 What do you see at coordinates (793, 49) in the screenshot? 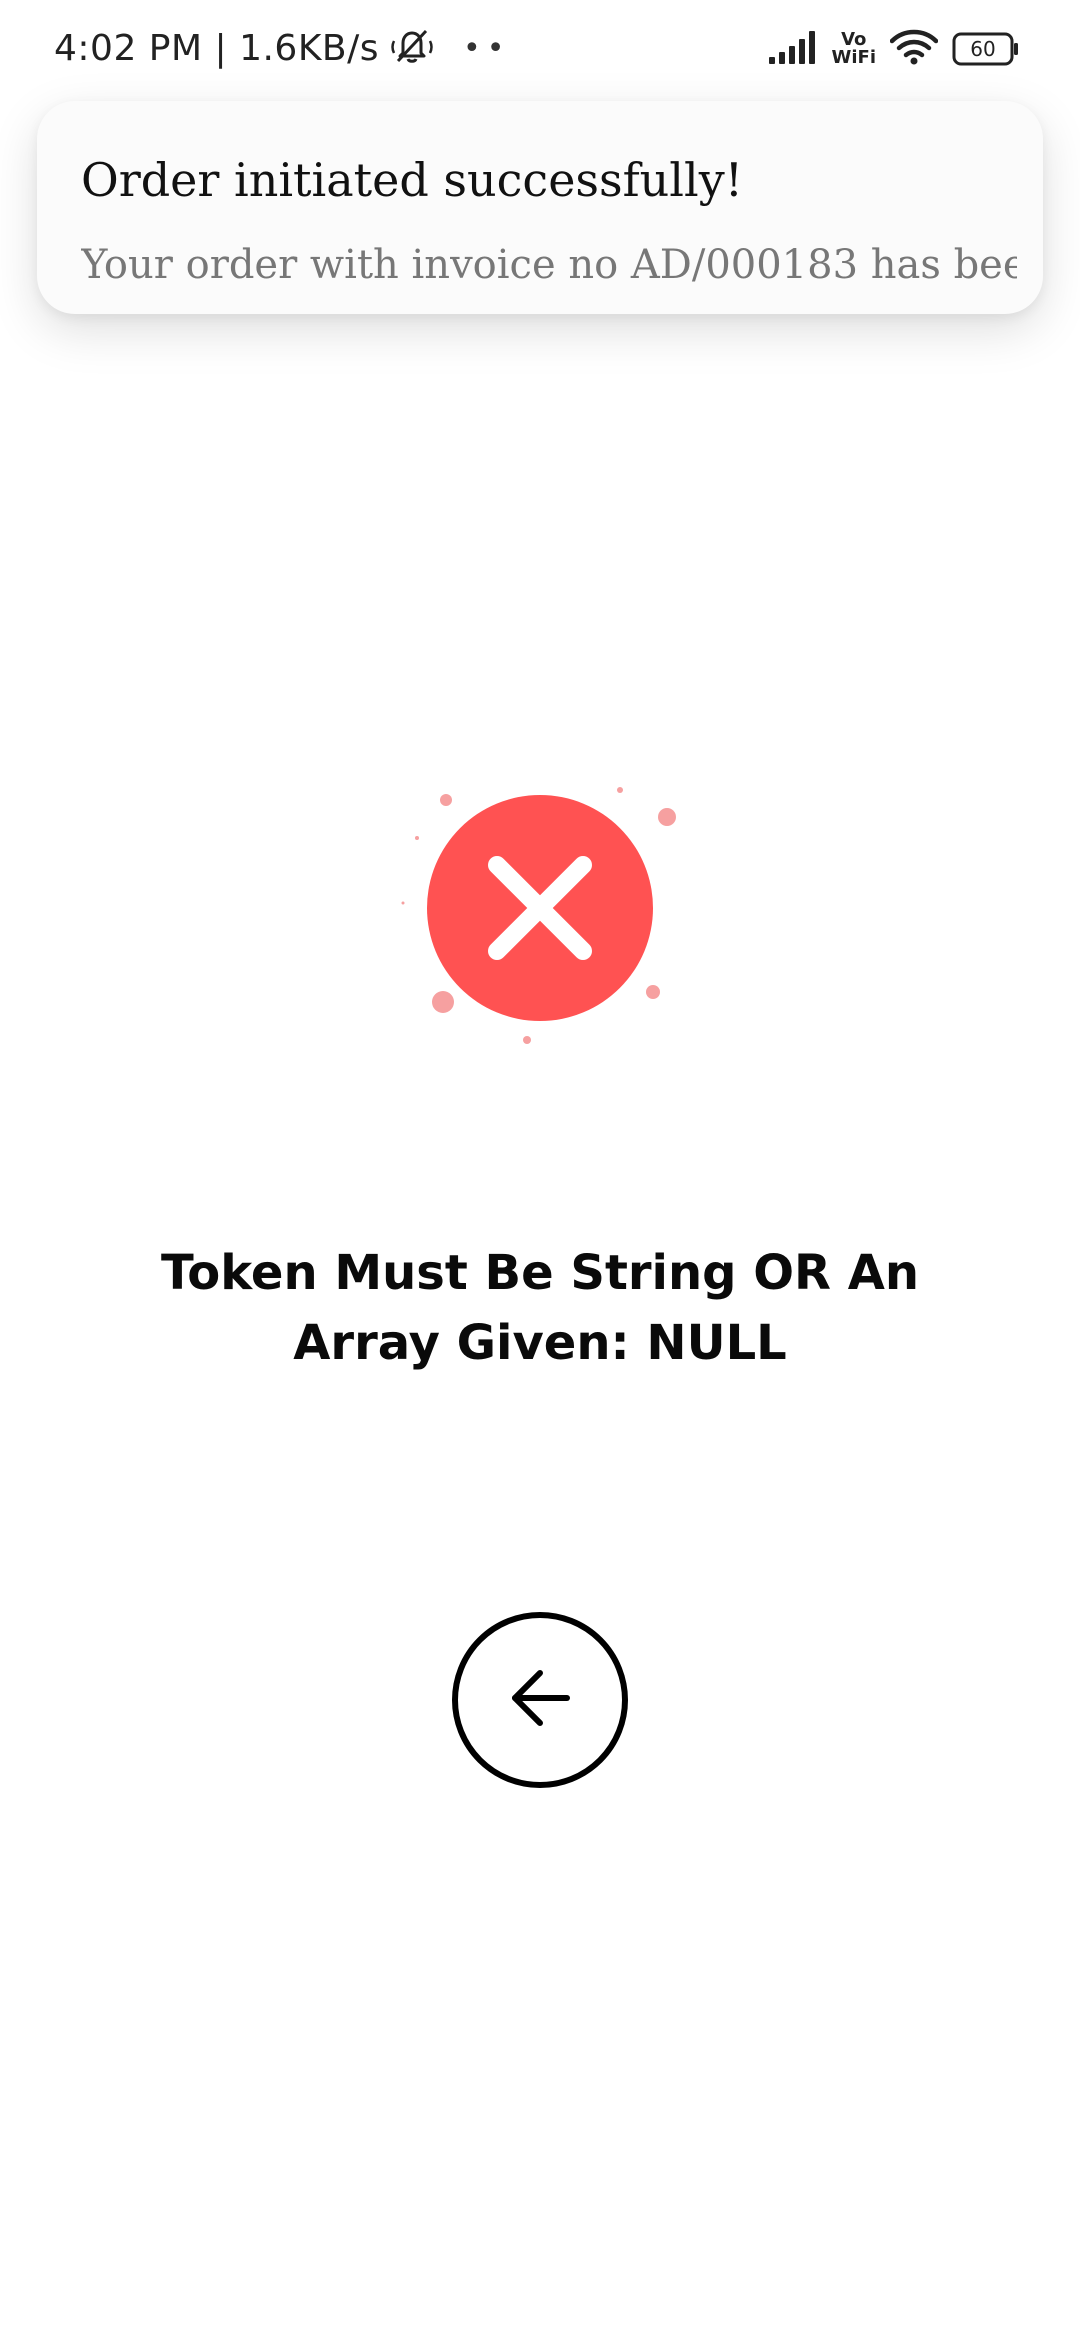
I see `signal-icon` at bounding box center [793, 49].